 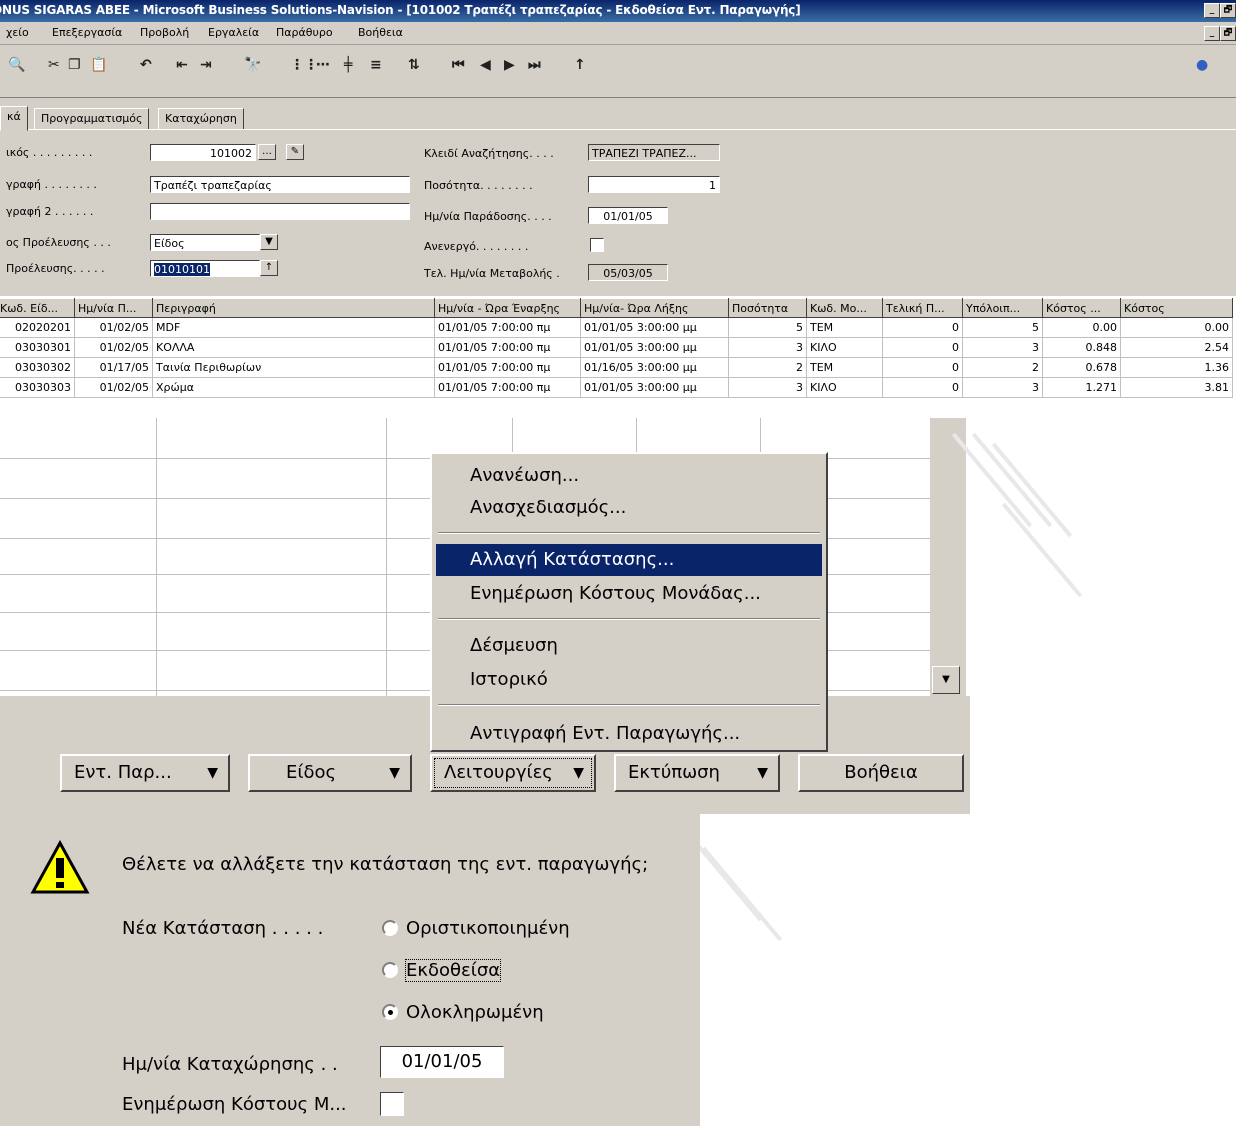 I want to click on table-cell: 02020201, so click(x=37, y=327).